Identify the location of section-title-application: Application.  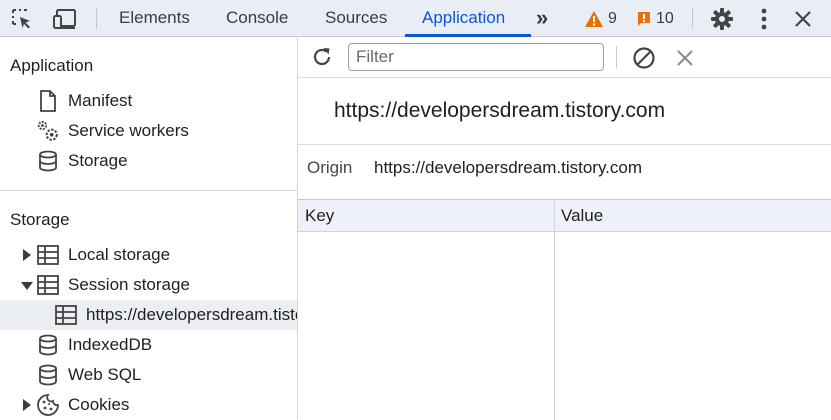
(52, 65).